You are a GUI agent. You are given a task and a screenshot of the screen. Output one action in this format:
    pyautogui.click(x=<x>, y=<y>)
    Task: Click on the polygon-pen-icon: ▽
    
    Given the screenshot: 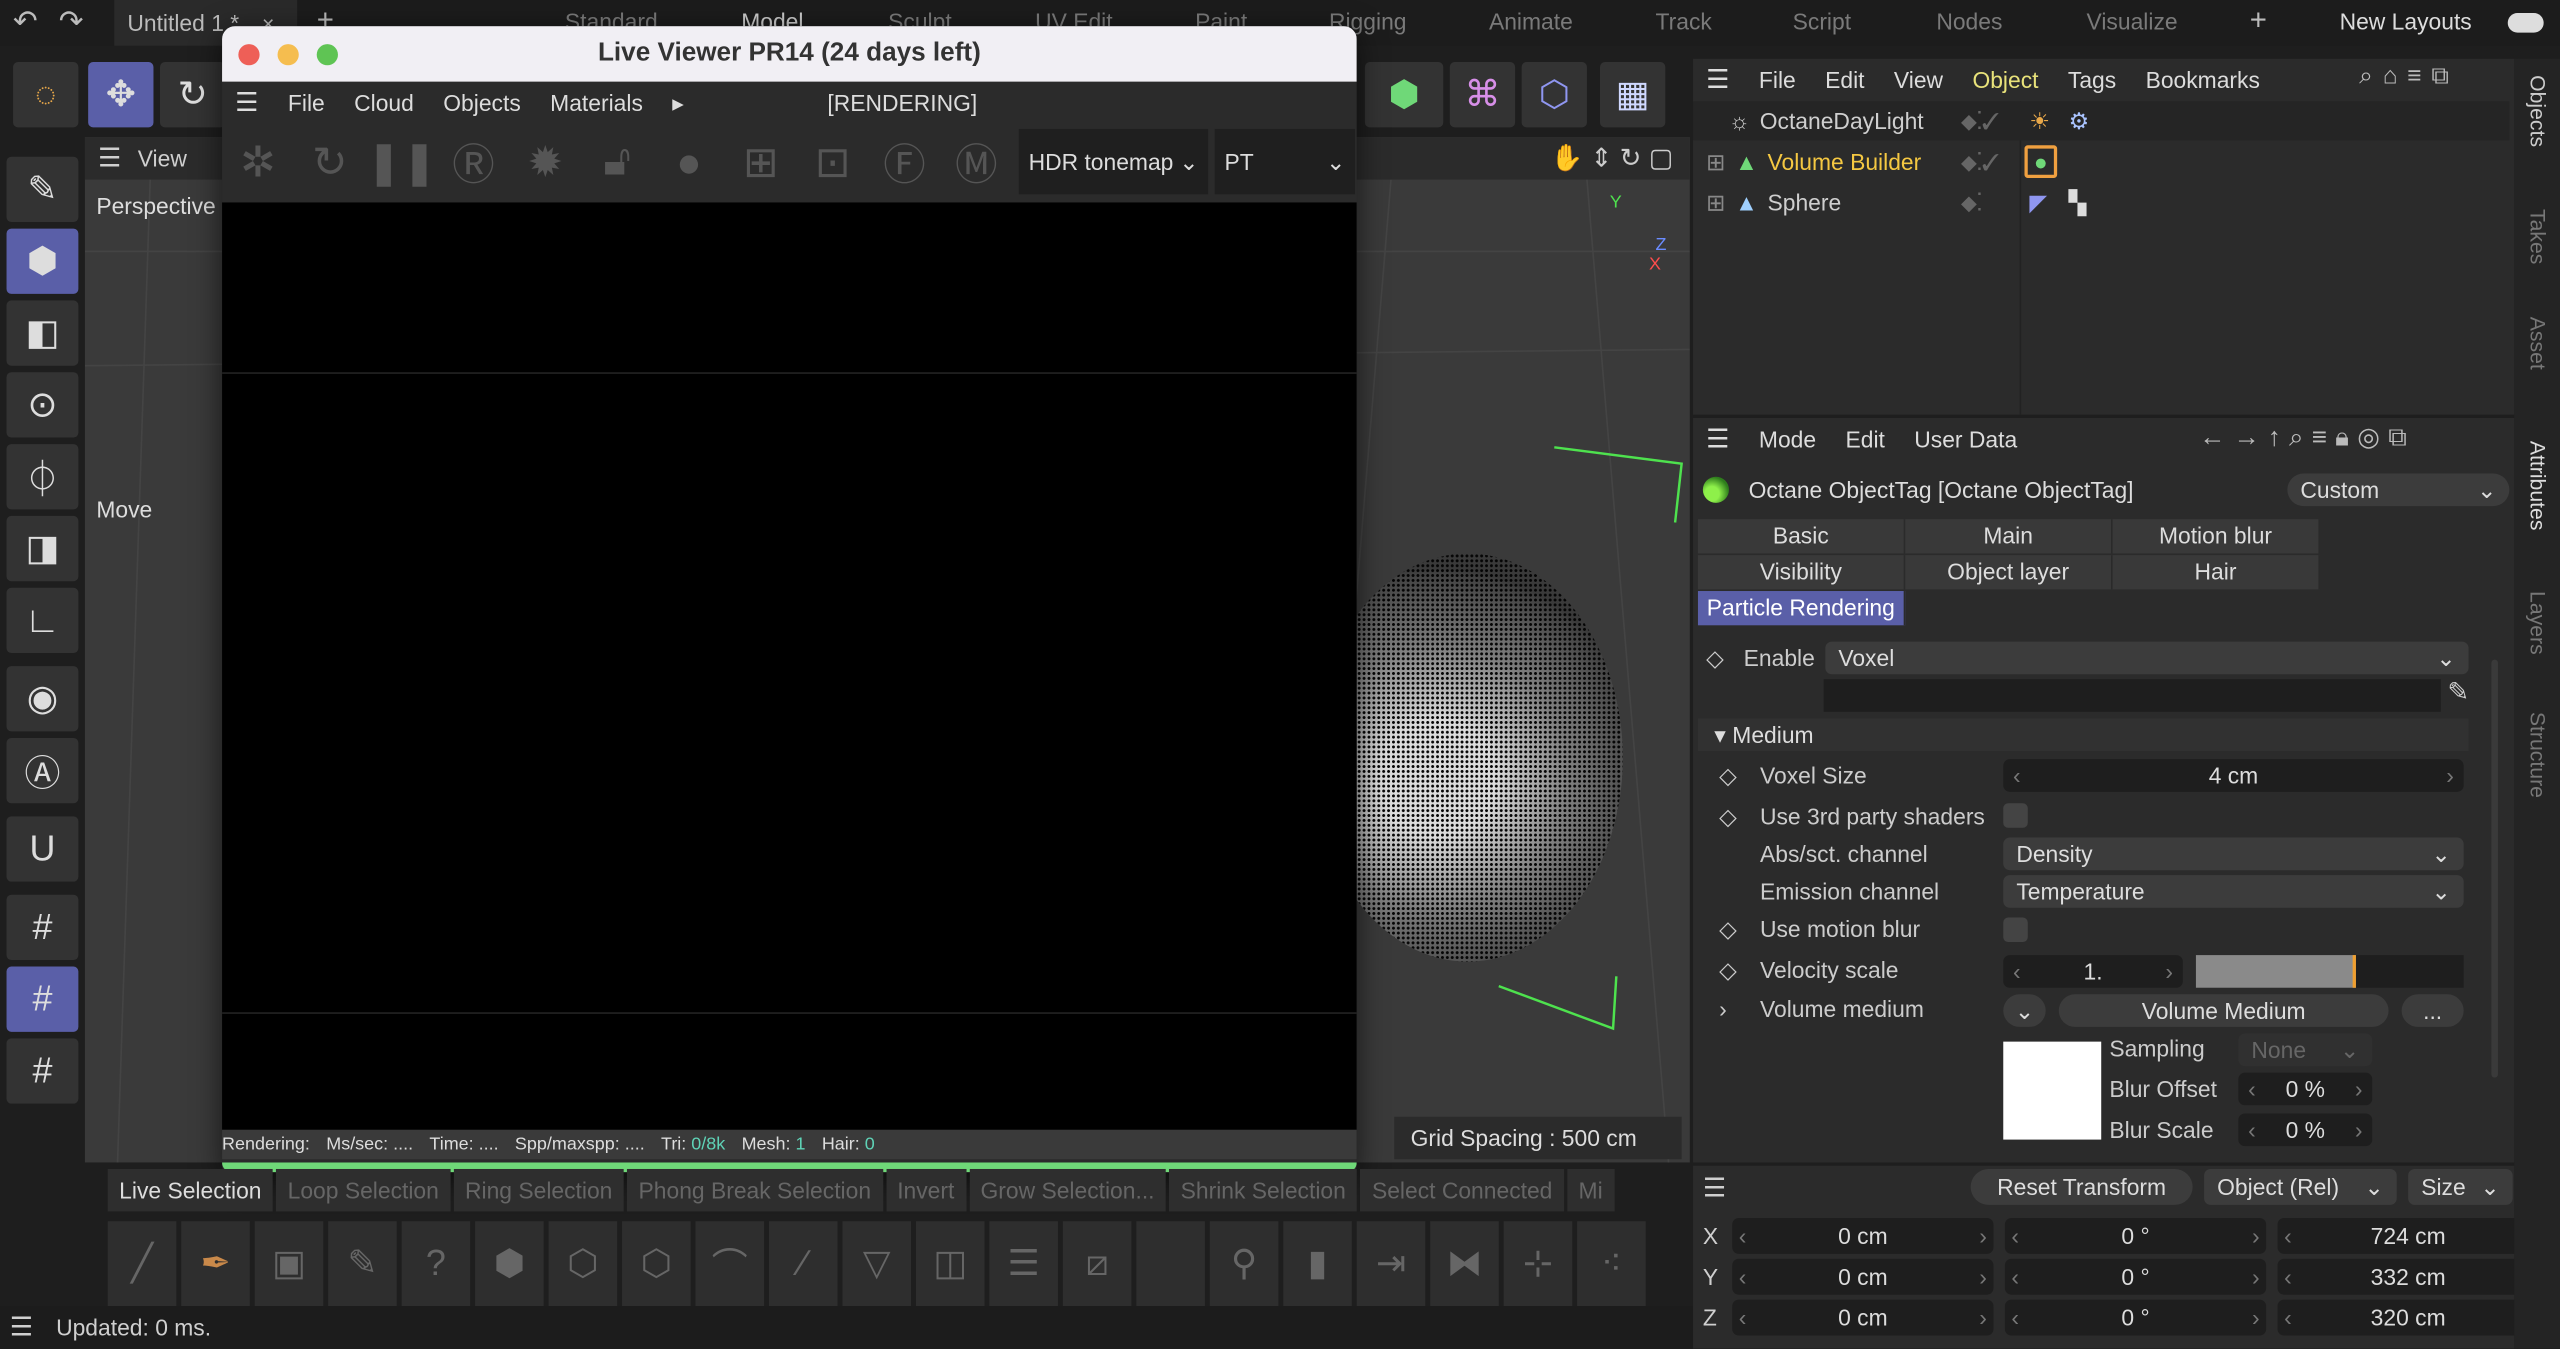 What is the action you would take?
    pyautogui.click(x=877, y=1264)
    